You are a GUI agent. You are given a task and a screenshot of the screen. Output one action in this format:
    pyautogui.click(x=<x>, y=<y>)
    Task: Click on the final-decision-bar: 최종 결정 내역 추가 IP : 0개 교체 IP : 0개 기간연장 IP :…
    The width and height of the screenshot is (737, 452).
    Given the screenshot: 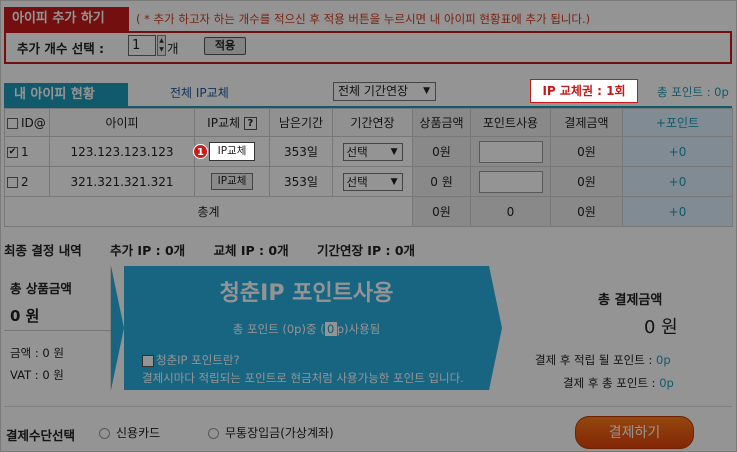 What is the action you would take?
    pyautogui.click(x=368, y=249)
    